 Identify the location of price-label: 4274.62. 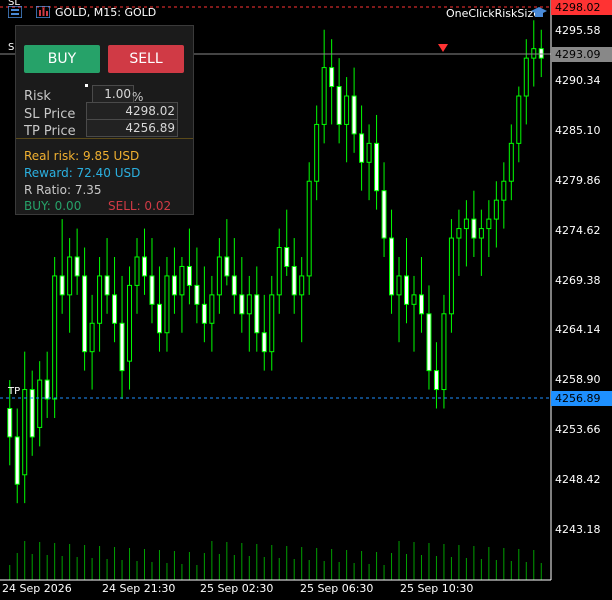
(578, 230).